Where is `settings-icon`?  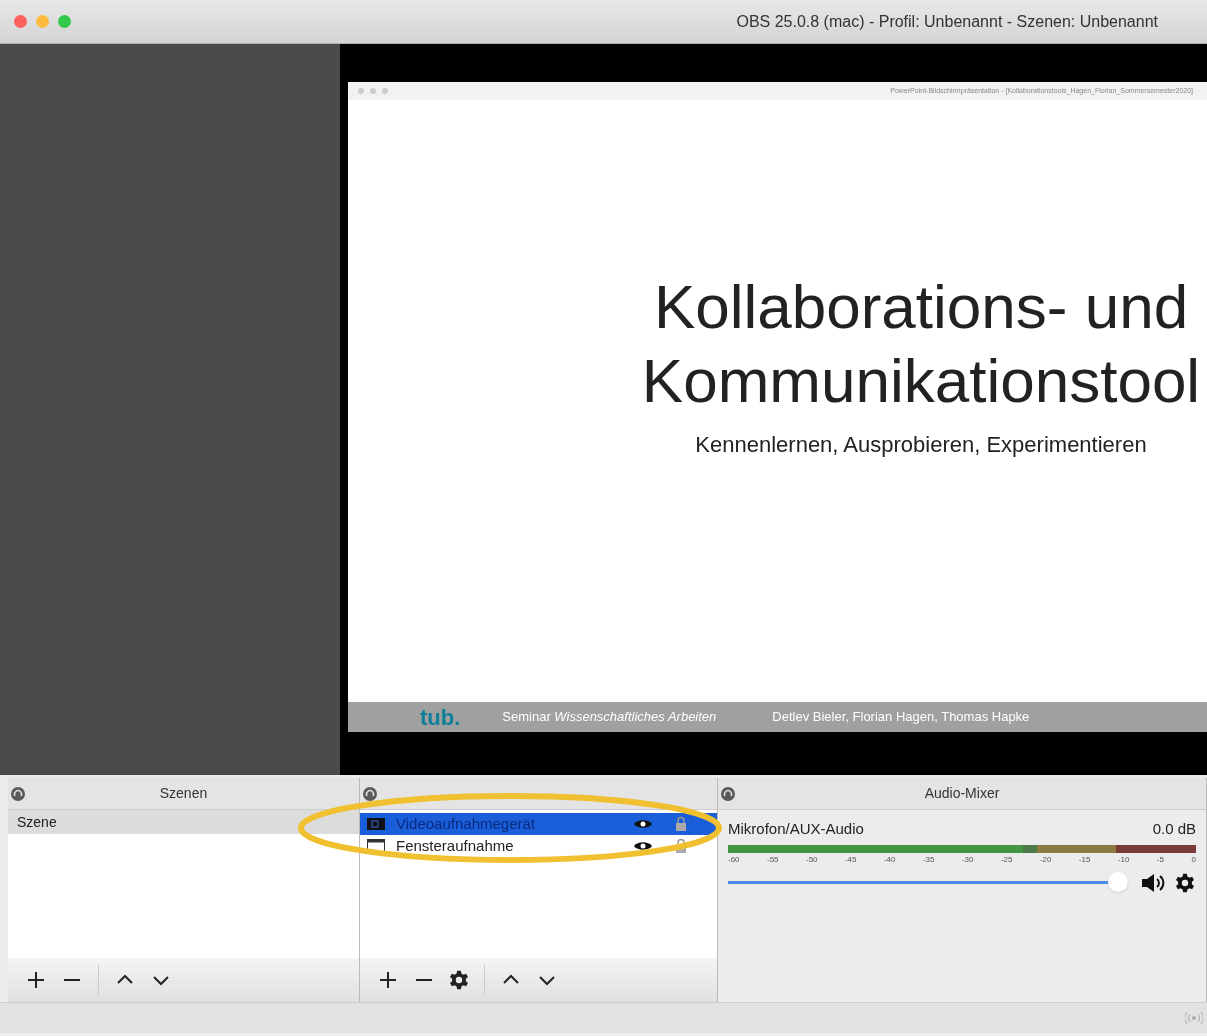 settings-icon is located at coordinates (1185, 882).